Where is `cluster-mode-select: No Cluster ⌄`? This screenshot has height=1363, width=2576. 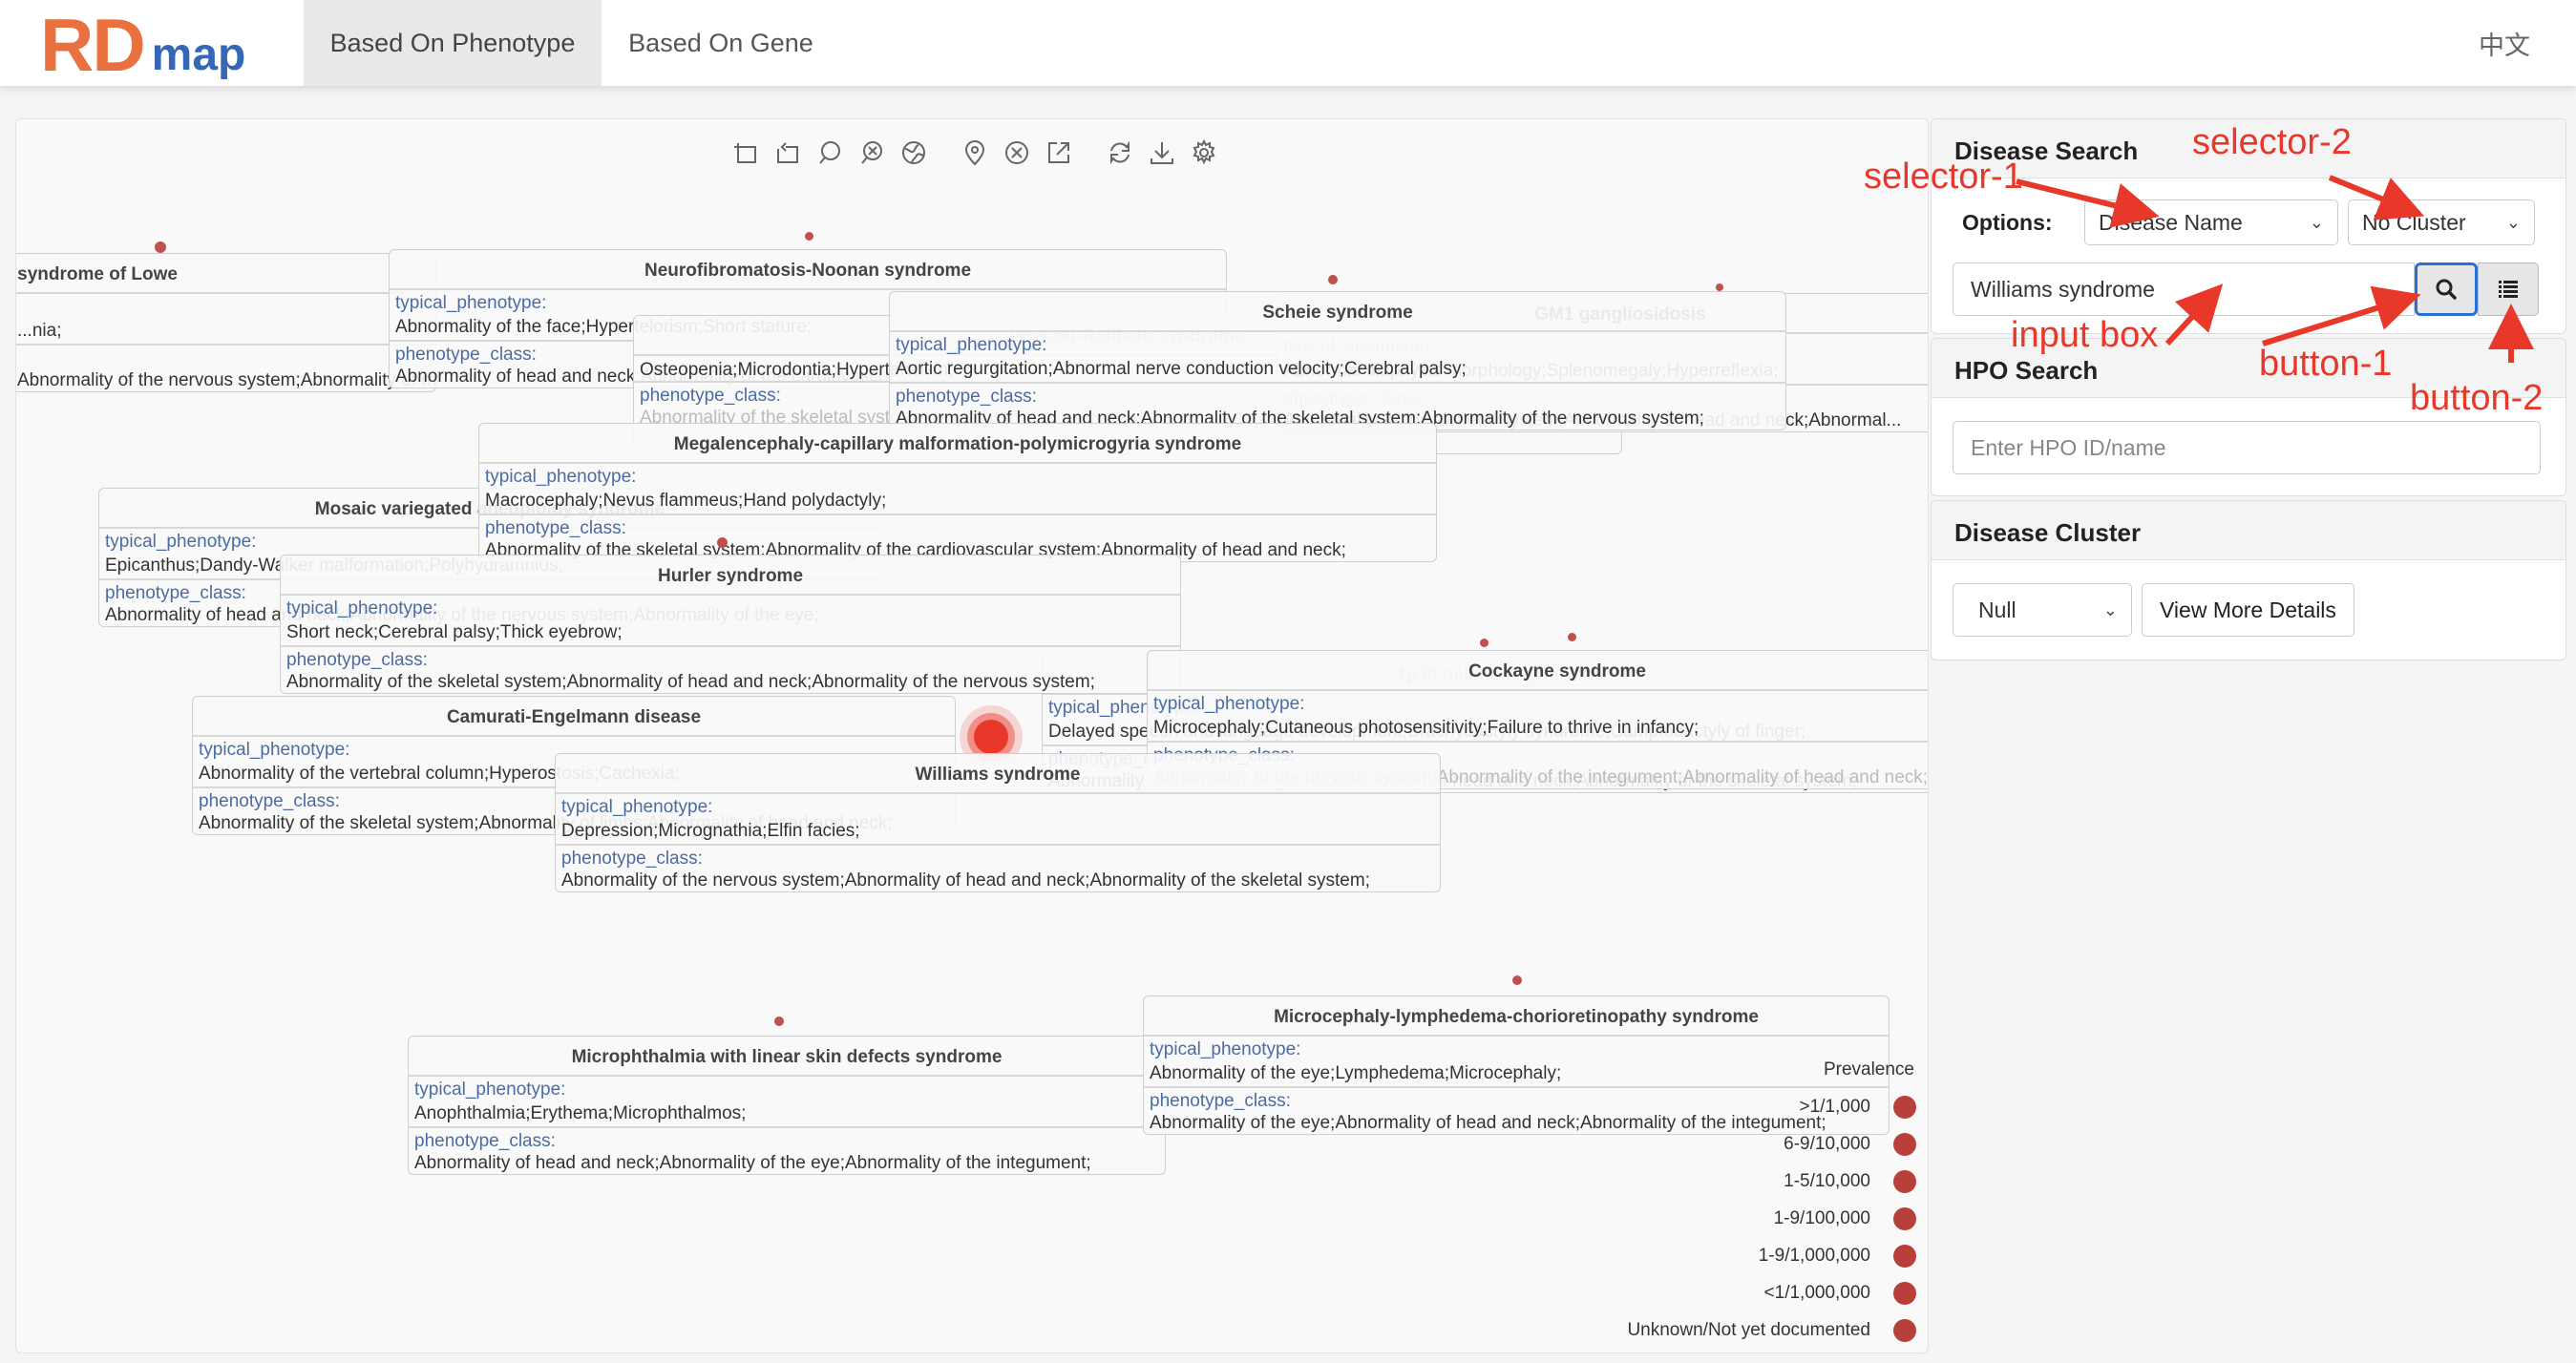
cluster-mode-select: No Cluster ⌄ is located at coordinates (2441, 222).